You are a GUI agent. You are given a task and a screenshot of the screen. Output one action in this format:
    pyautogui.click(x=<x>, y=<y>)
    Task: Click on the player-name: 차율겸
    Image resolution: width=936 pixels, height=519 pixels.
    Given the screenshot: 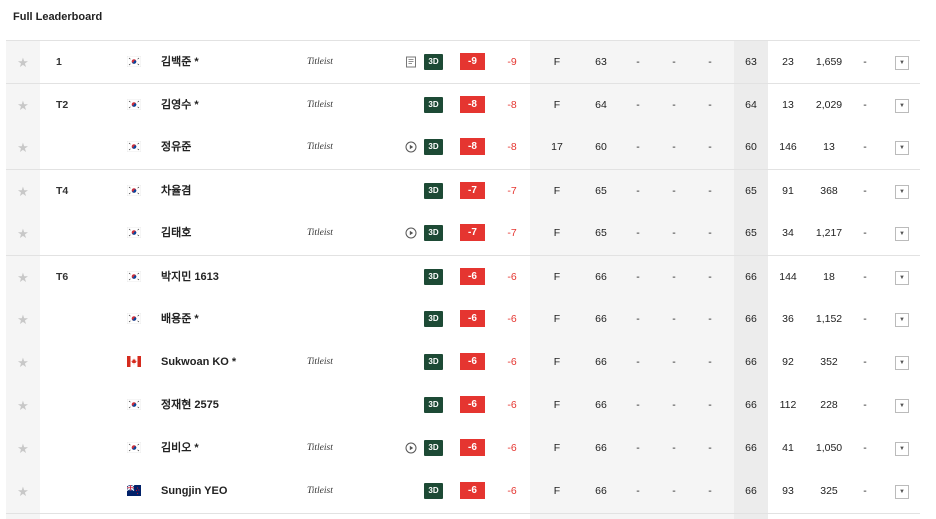 What is the action you would take?
    pyautogui.click(x=176, y=191)
    